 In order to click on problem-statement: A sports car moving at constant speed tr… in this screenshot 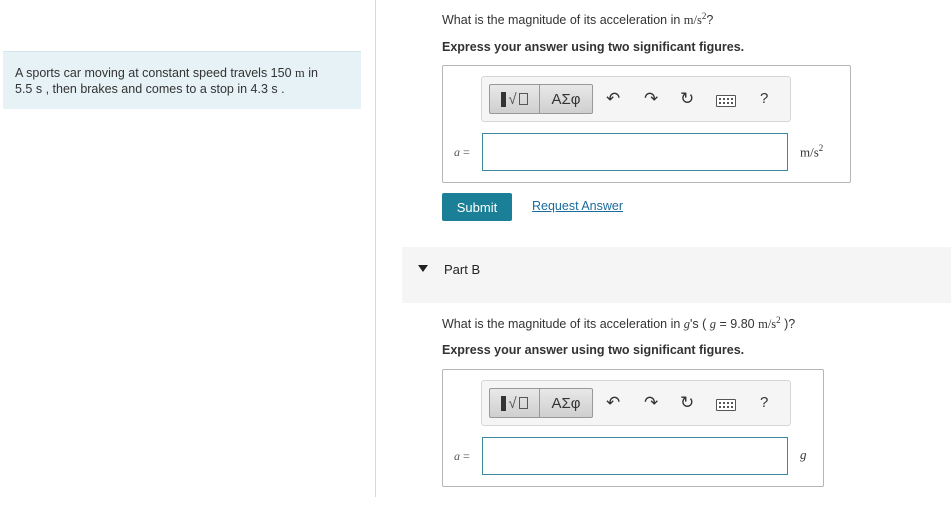, I will do `click(182, 80)`.